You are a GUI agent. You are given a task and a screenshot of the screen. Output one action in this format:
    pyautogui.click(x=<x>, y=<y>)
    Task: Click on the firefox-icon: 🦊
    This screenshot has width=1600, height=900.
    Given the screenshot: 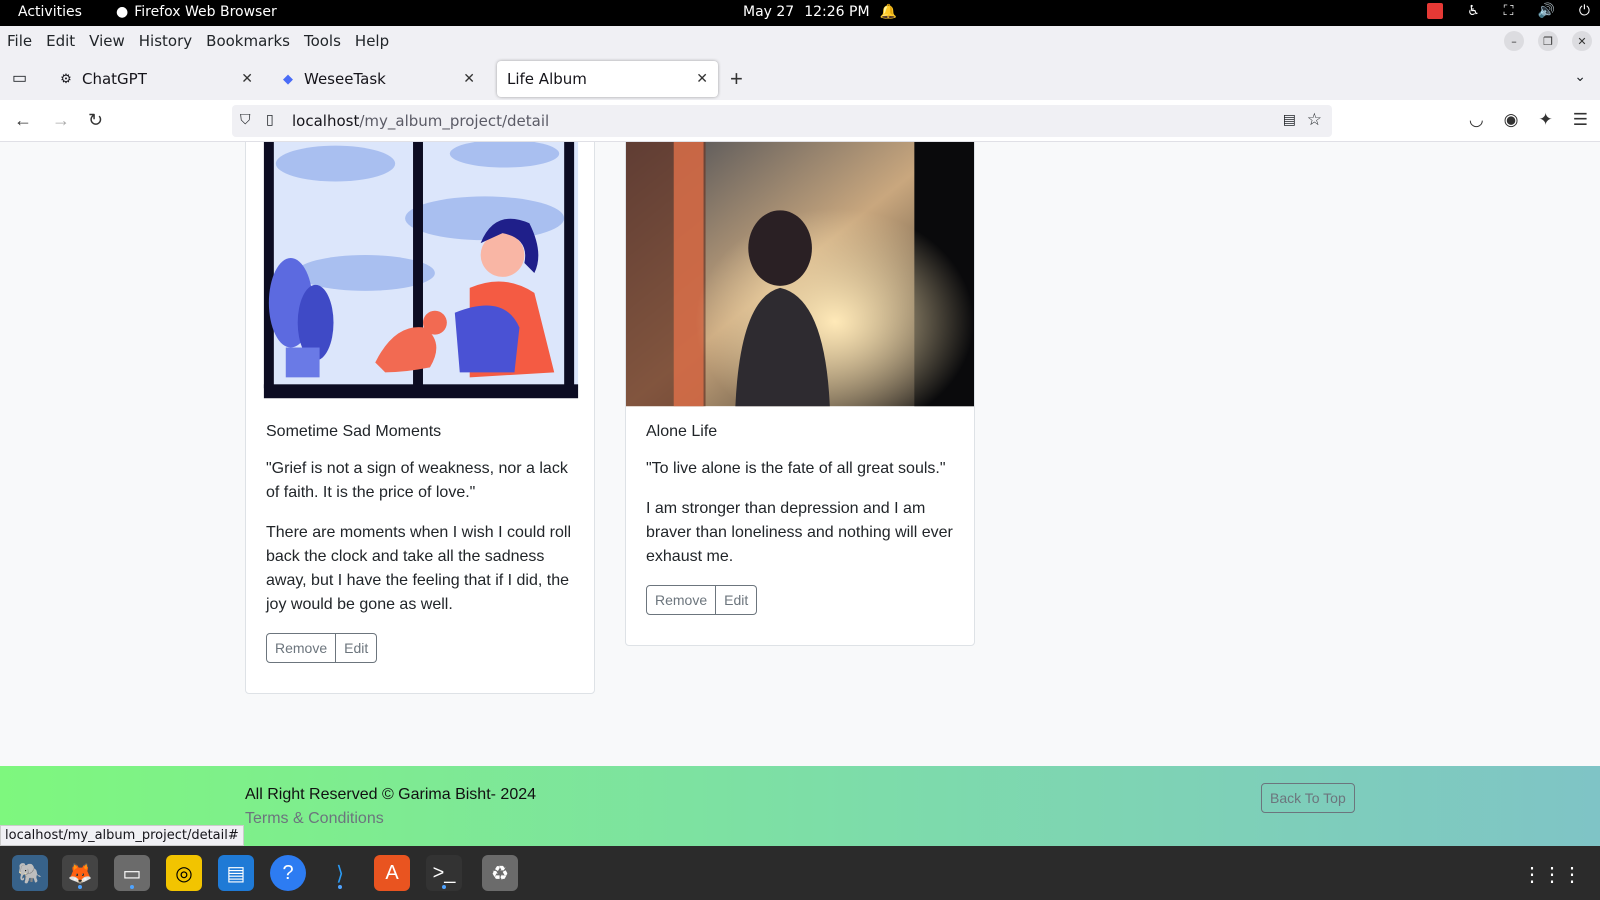 What is the action you would take?
    pyautogui.click(x=80, y=873)
    